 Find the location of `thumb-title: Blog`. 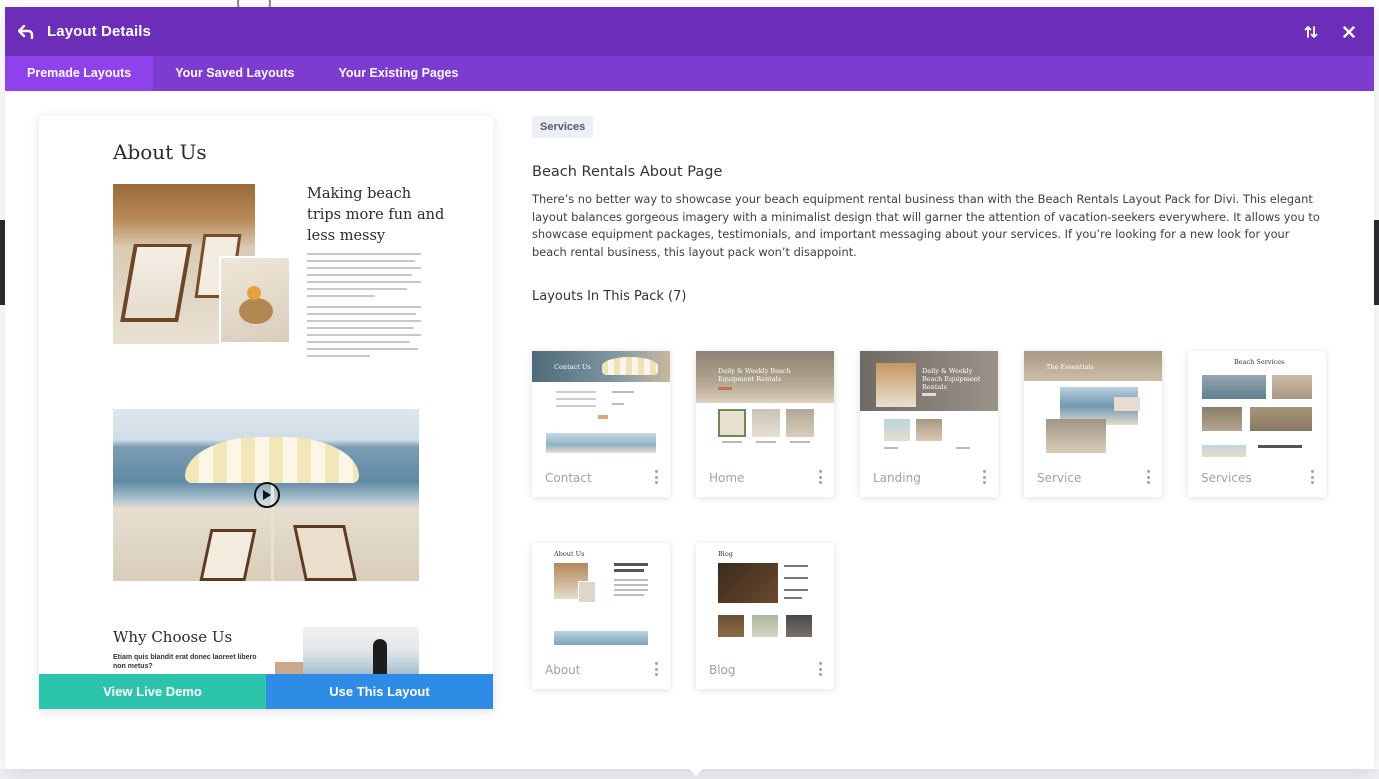

thumb-title: Blog is located at coordinates (725, 554).